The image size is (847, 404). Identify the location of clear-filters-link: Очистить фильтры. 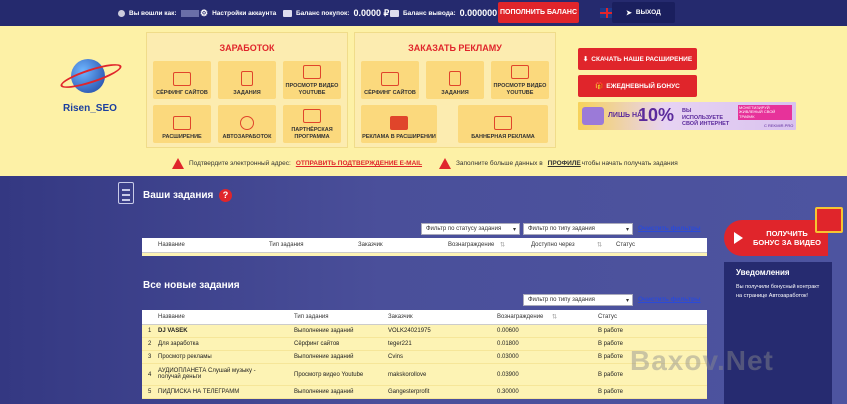
(669, 228).